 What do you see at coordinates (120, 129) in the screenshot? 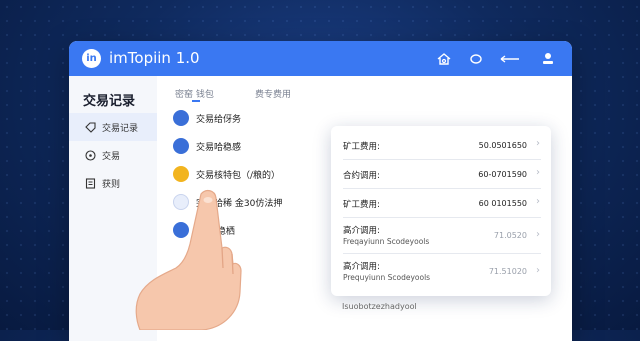
I see `sidebar-item-label: 交易记录` at bounding box center [120, 129].